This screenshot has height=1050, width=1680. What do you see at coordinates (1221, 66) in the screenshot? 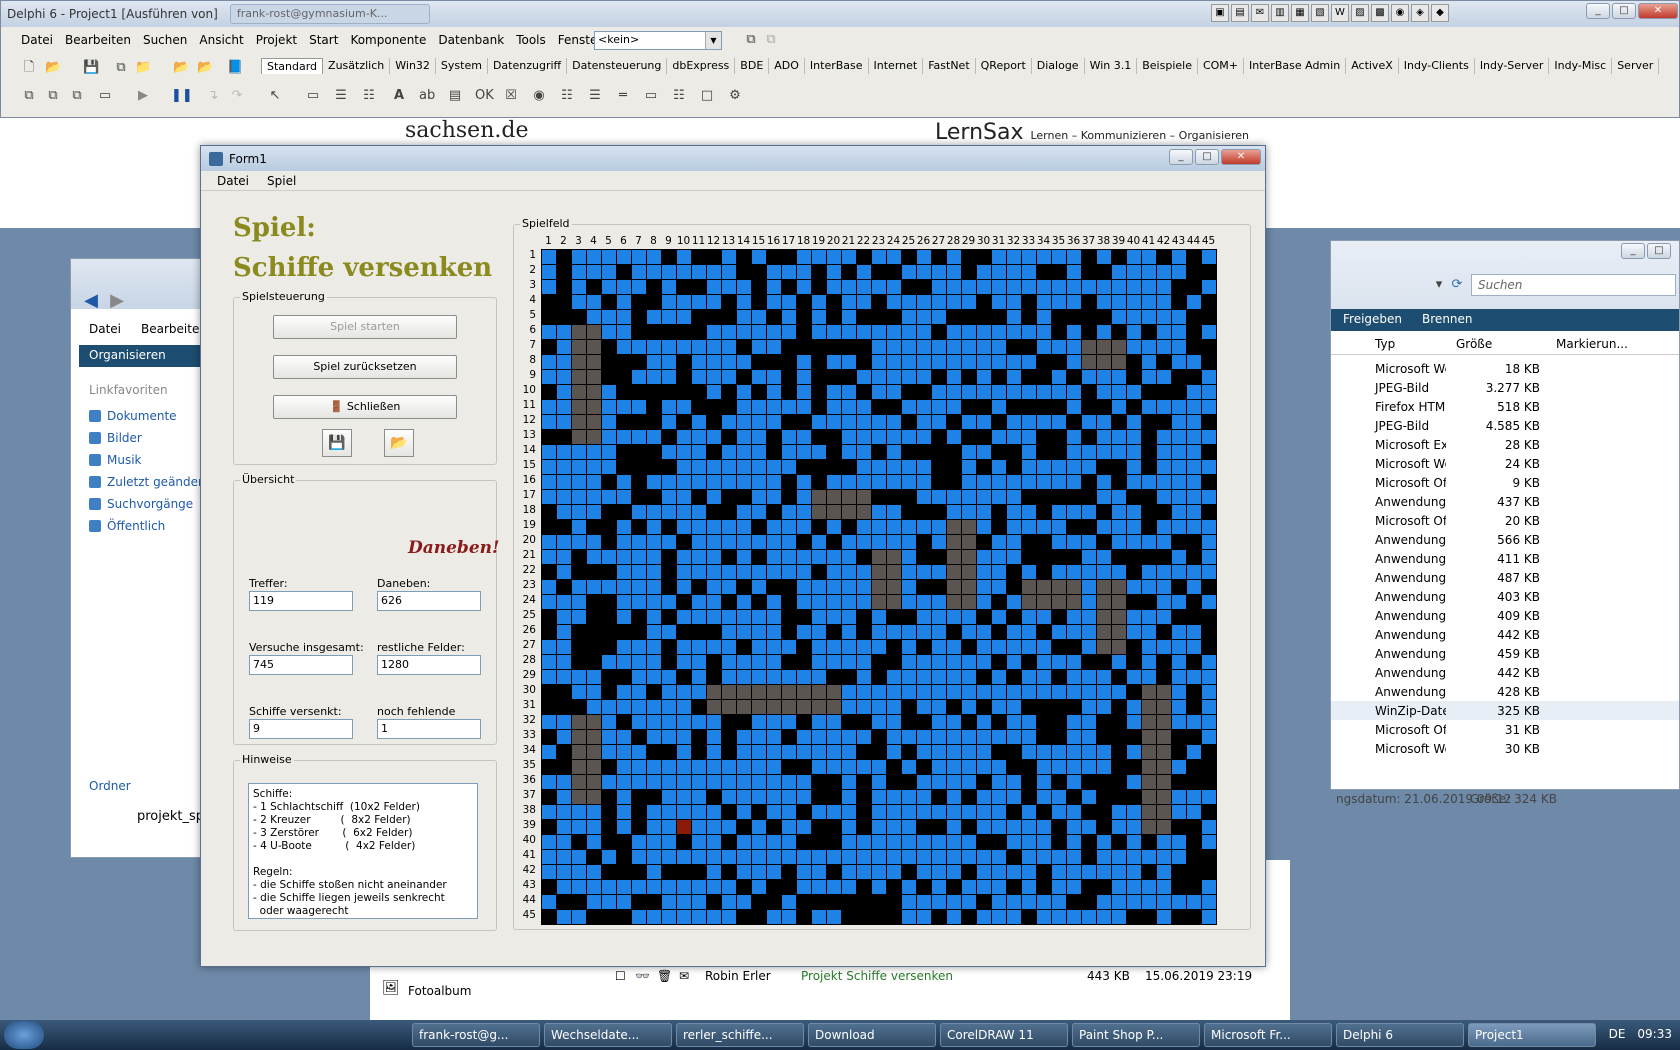
I see `palette-tab: COM+` at bounding box center [1221, 66].